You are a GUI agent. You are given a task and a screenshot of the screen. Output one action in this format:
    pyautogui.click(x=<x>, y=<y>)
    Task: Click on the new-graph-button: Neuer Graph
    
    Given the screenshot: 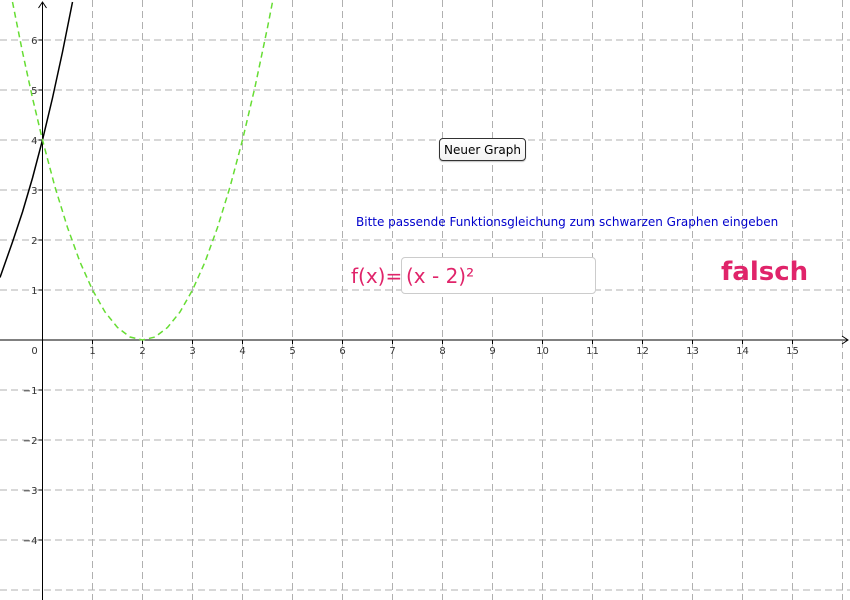 What is the action you would take?
    pyautogui.click(x=482, y=149)
    